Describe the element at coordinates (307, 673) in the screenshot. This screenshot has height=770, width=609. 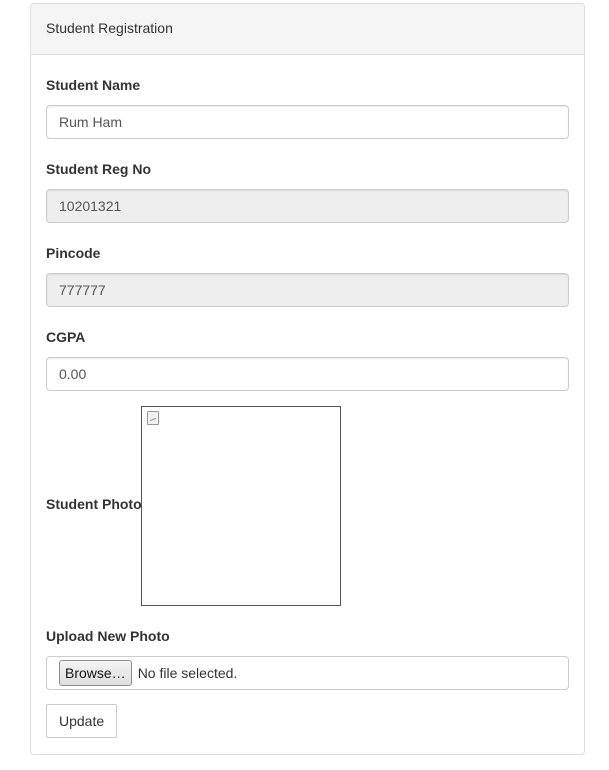
I see `file-input: Browse… No file selected.` at that location.